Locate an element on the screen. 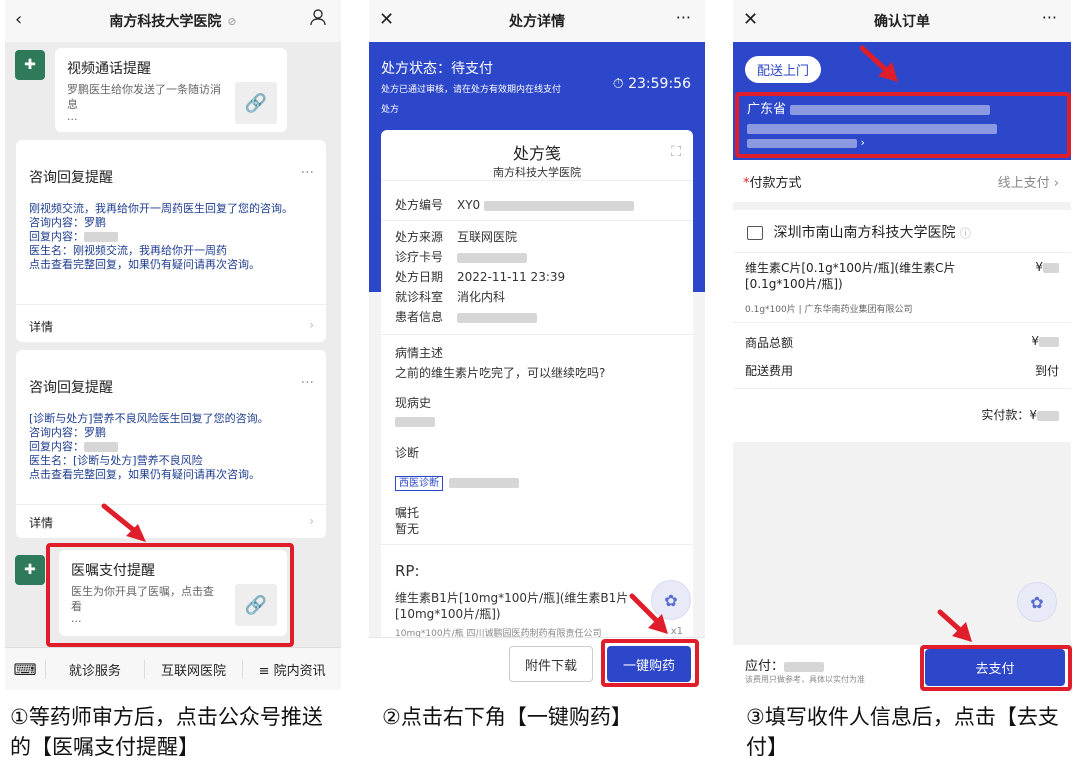 Image resolution: width=1080 pixels, height=773 pixels. address-province: 广东省 is located at coordinates (767, 109).